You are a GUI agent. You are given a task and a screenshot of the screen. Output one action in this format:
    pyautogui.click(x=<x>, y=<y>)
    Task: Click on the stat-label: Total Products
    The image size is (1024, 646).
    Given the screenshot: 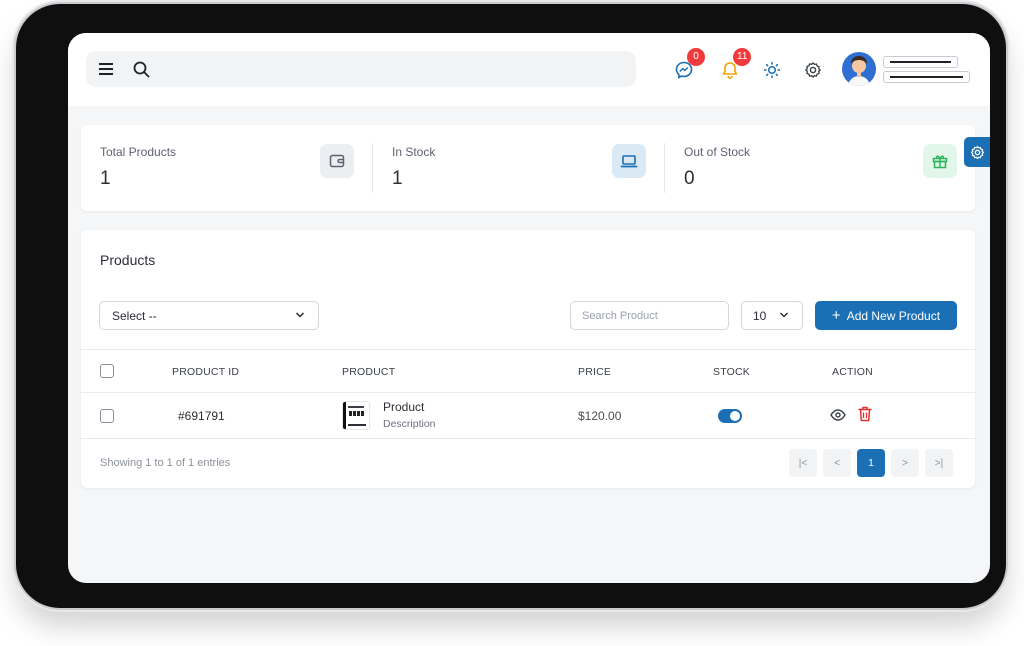 What is the action you would take?
    pyautogui.click(x=138, y=152)
    